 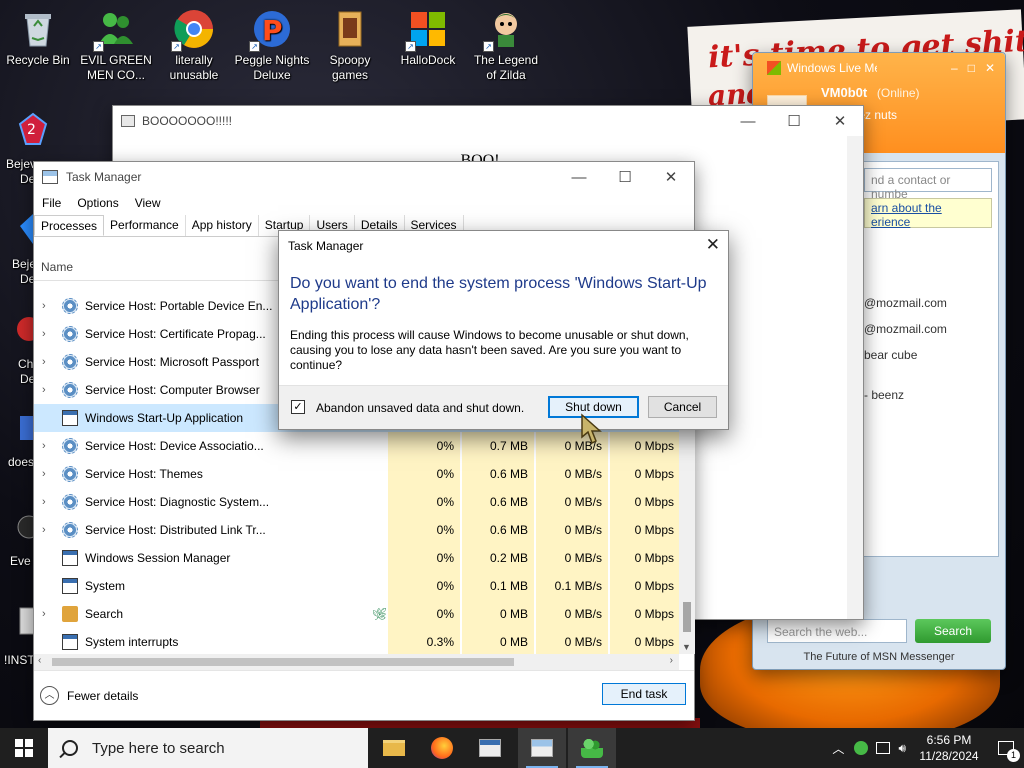 I want to click on desktop-icon-label: Bejev, so click(x=21, y=164).